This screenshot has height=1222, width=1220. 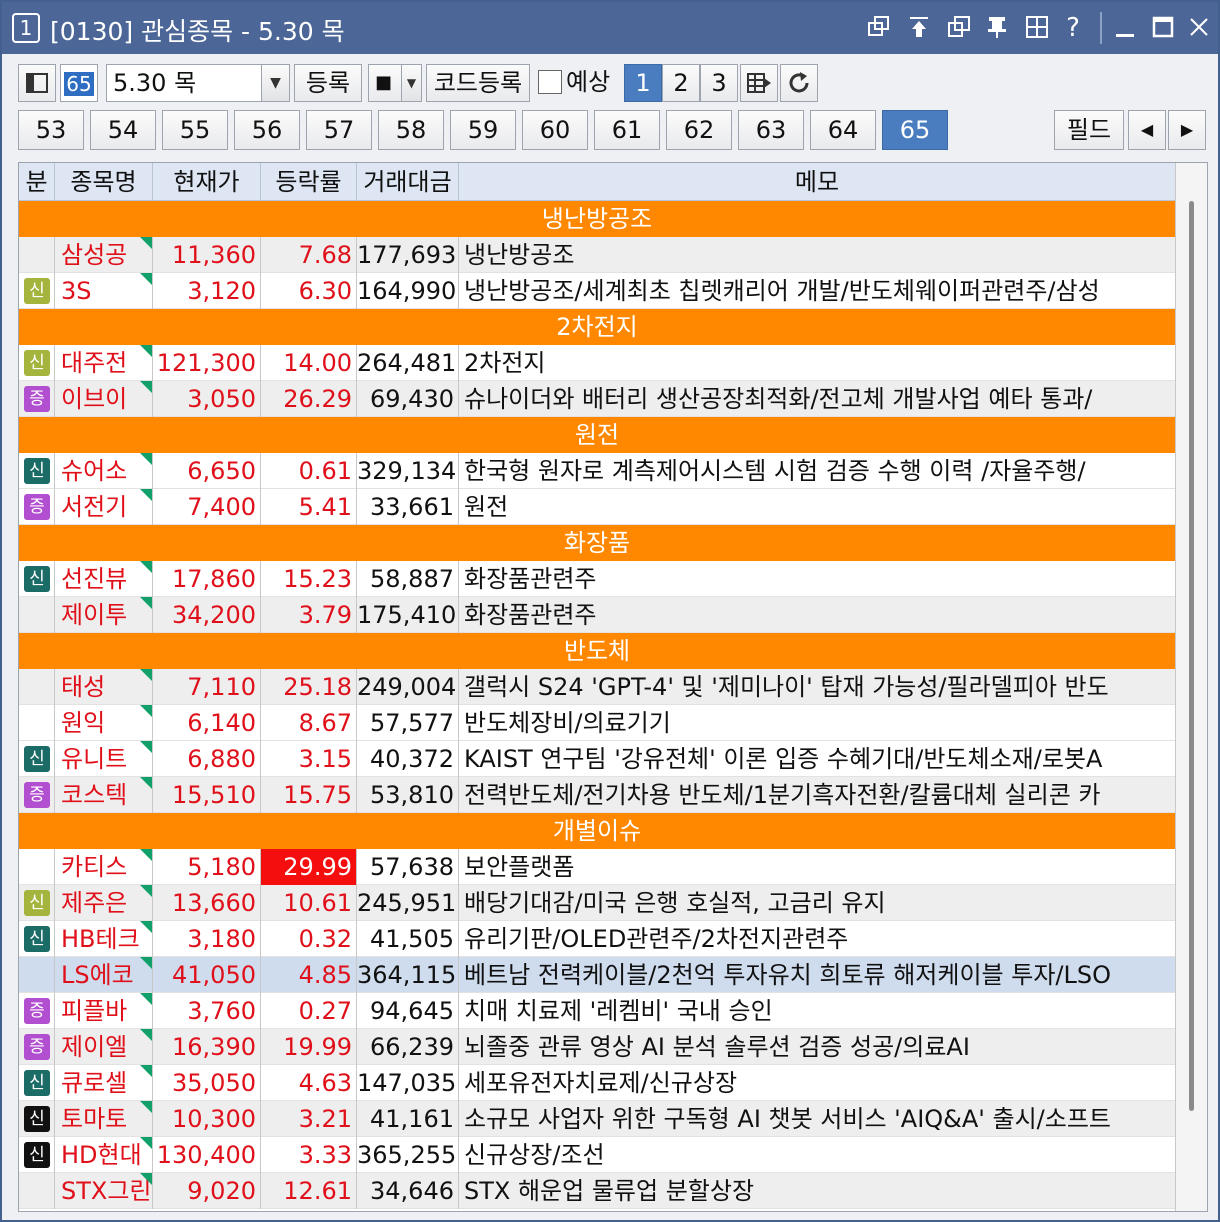 What do you see at coordinates (919, 28) in the screenshot?
I see `move-top-icon` at bounding box center [919, 28].